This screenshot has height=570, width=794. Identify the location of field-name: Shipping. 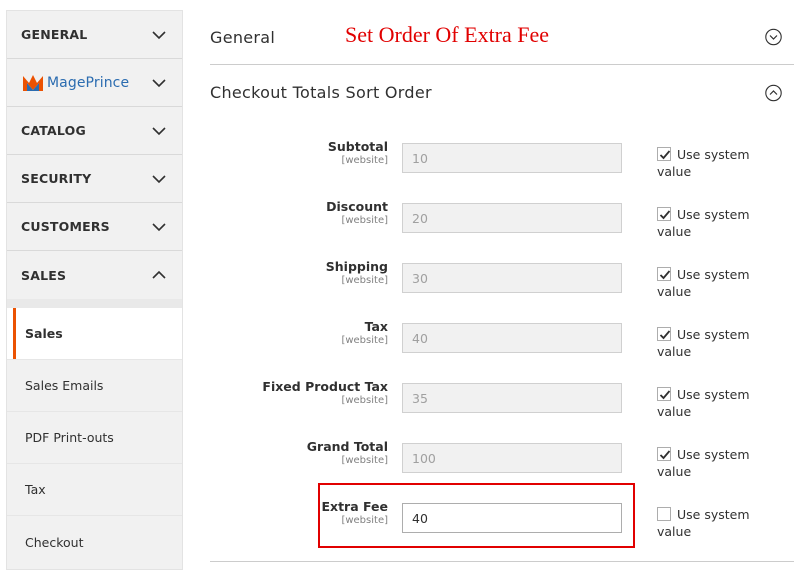
(356, 266).